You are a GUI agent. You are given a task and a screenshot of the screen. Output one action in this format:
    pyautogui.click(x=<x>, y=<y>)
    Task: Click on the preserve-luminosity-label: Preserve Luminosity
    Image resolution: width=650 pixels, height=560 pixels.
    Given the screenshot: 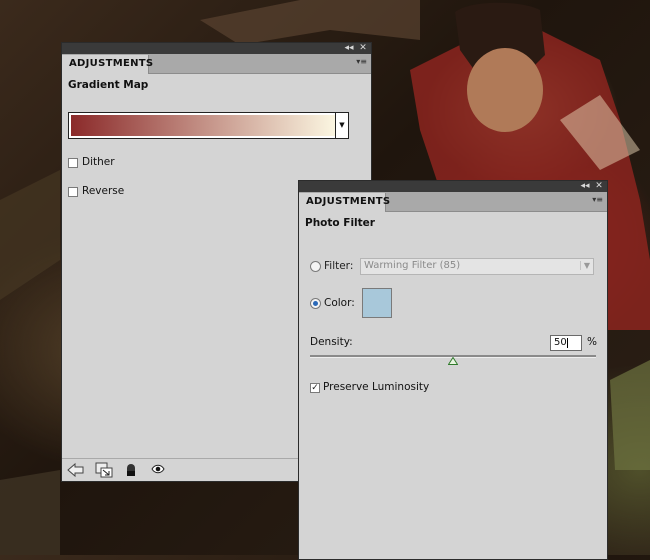 What is the action you would take?
    pyautogui.click(x=376, y=387)
    